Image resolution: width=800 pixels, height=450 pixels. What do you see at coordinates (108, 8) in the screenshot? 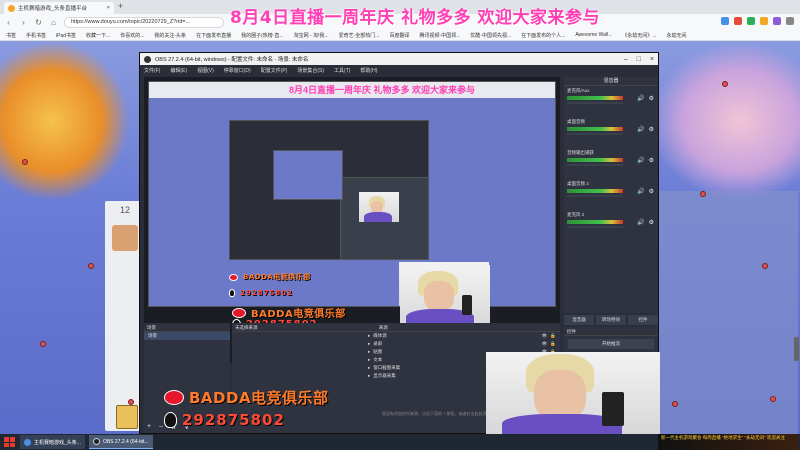
I see `tab-close-icon: ×` at bounding box center [108, 8].